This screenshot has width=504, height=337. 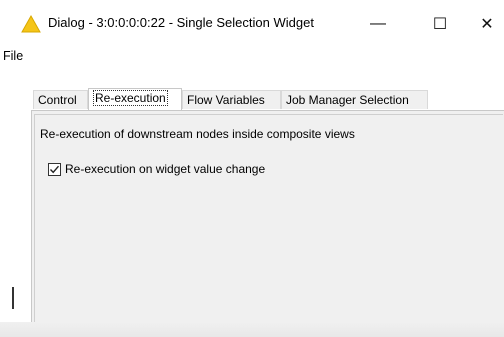 What do you see at coordinates (130, 98) in the screenshot?
I see `tab-re-execution-label: Re-execution` at bounding box center [130, 98].